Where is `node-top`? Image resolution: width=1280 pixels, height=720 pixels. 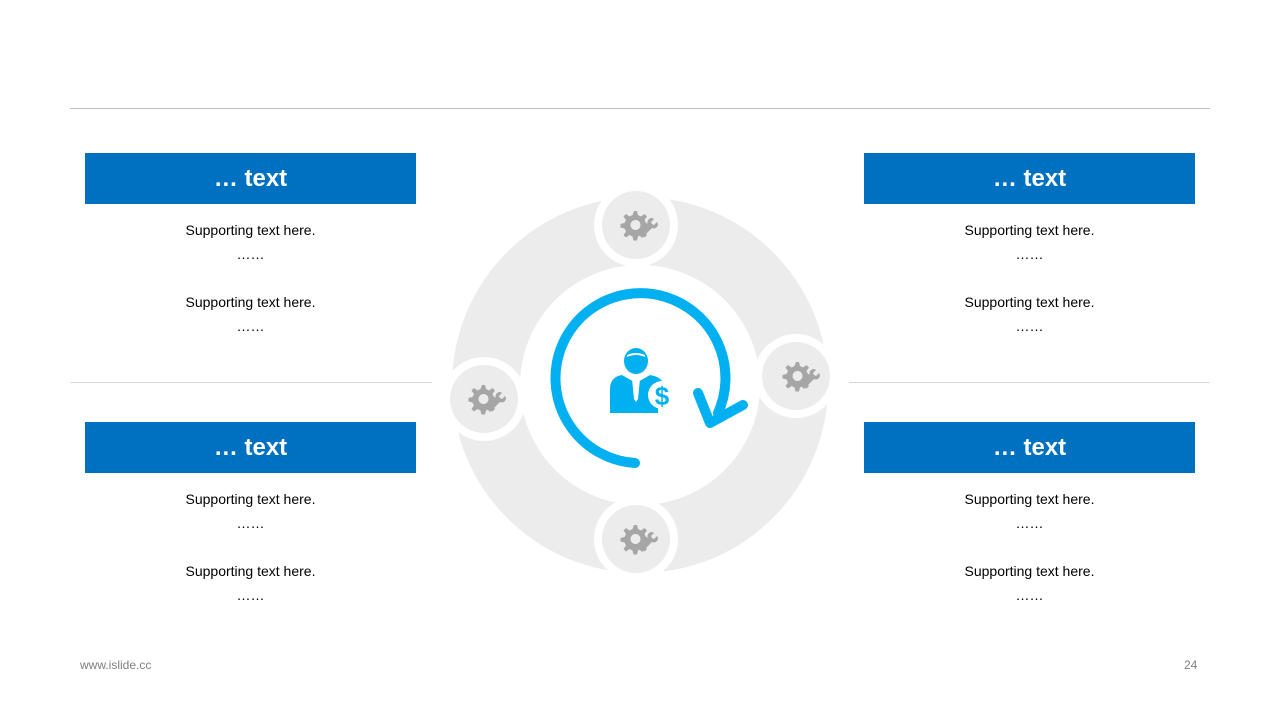 node-top is located at coordinates (636, 225).